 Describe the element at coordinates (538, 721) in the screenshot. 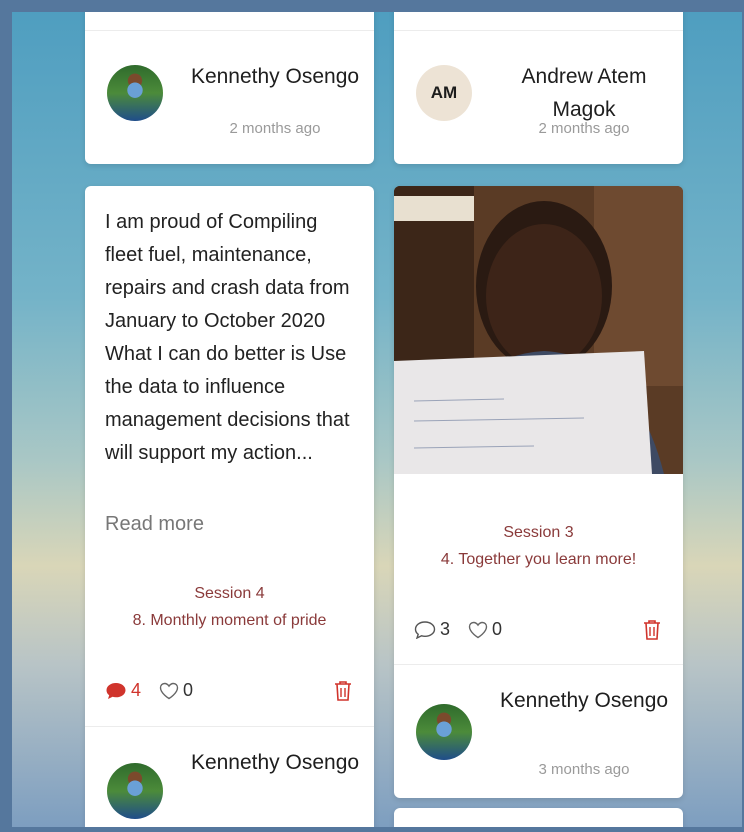

I see `author-row: Kennethy Osengo 3 months ago` at that location.